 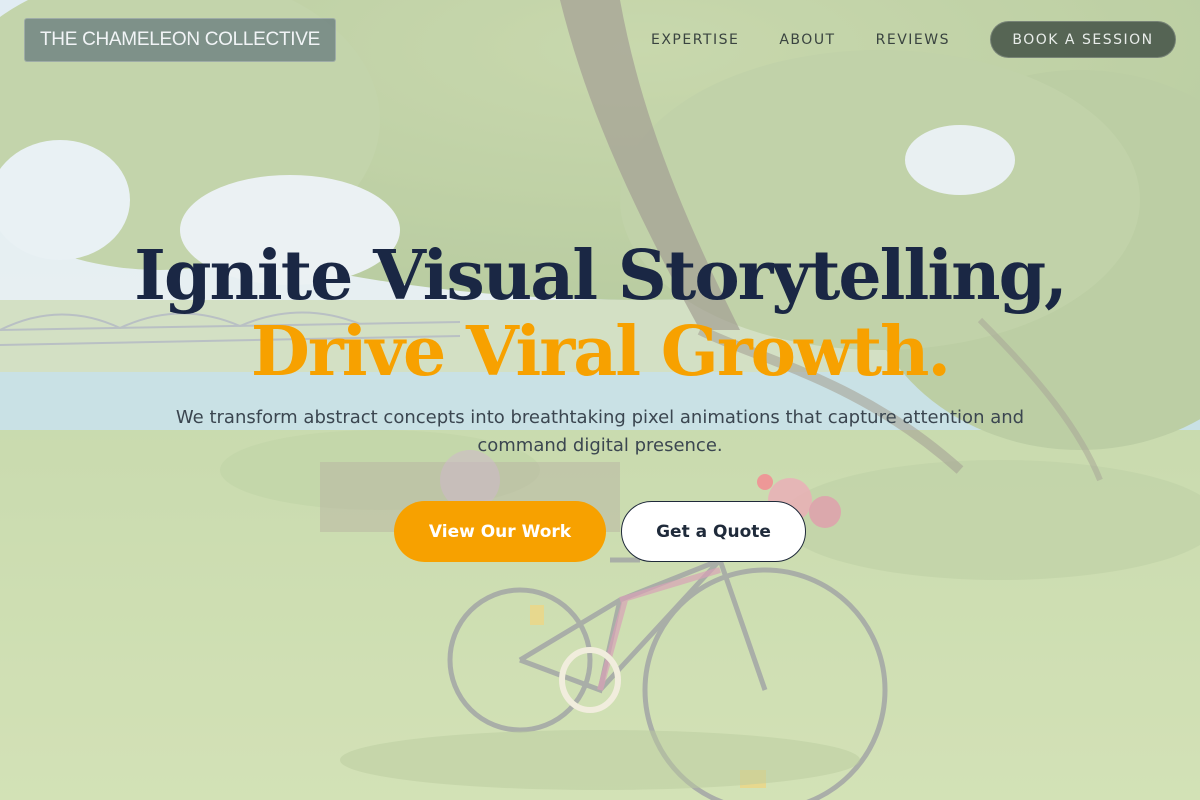 What do you see at coordinates (600, 352) in the screenshot?
I see `headline-line-2: Drive Viral Growth.` at bounding box center [600, 352].